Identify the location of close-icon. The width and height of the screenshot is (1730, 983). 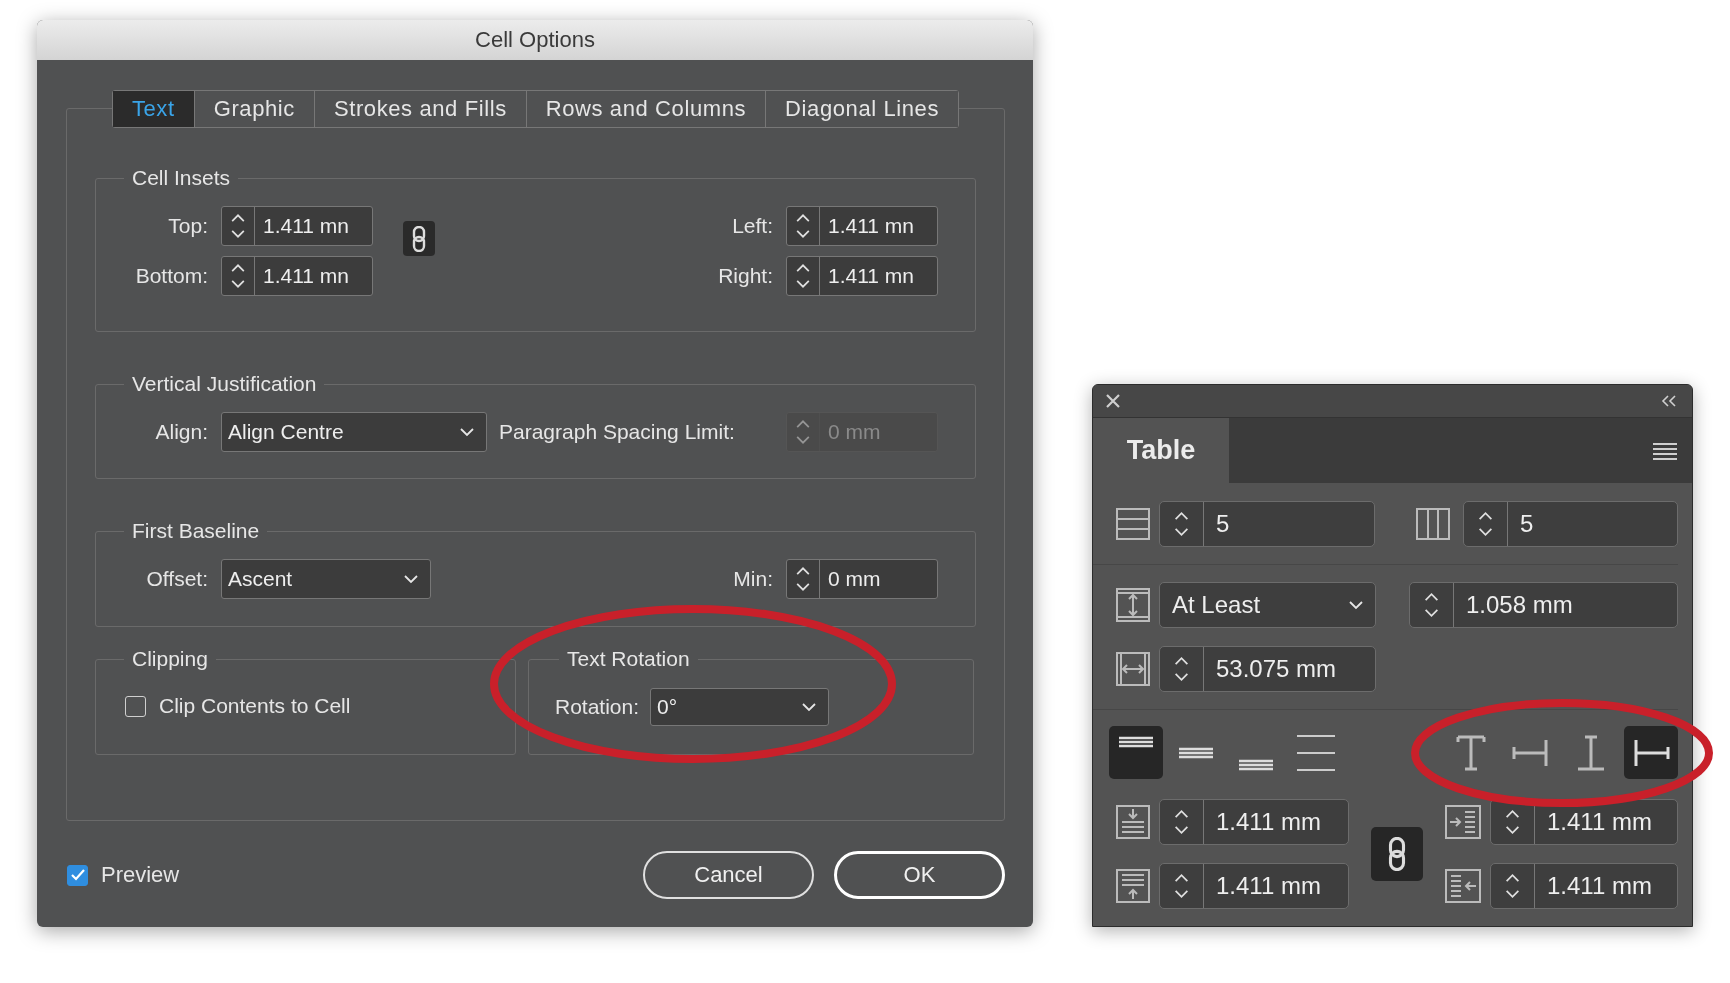
(1113, 401).